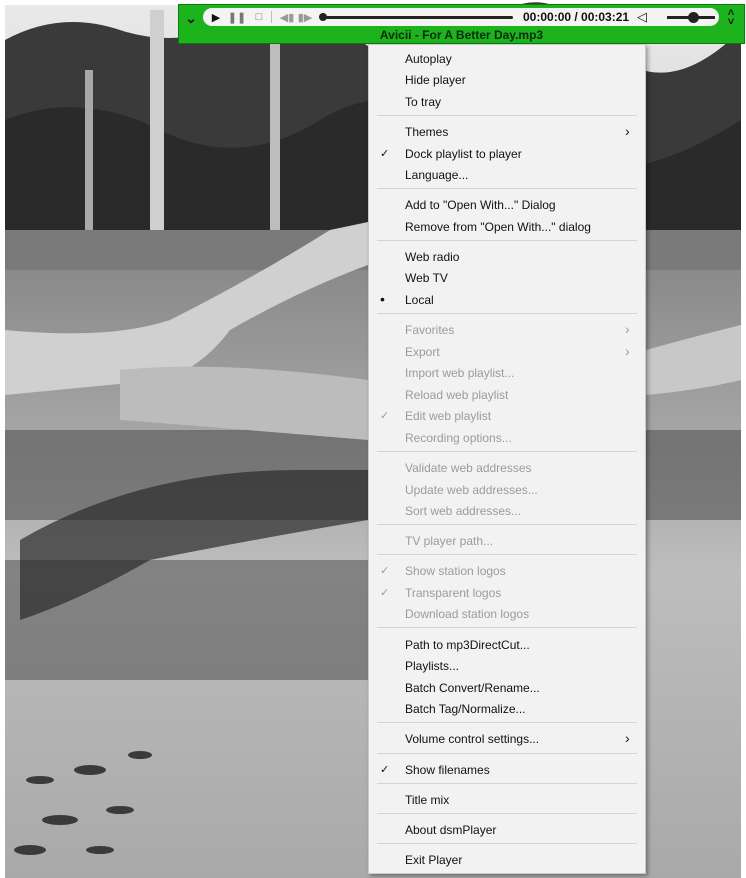 This screenshot has height=878, width=746. I want to click on menu-item-label: Add to "Open With..." Dialog, so click(480, 205).